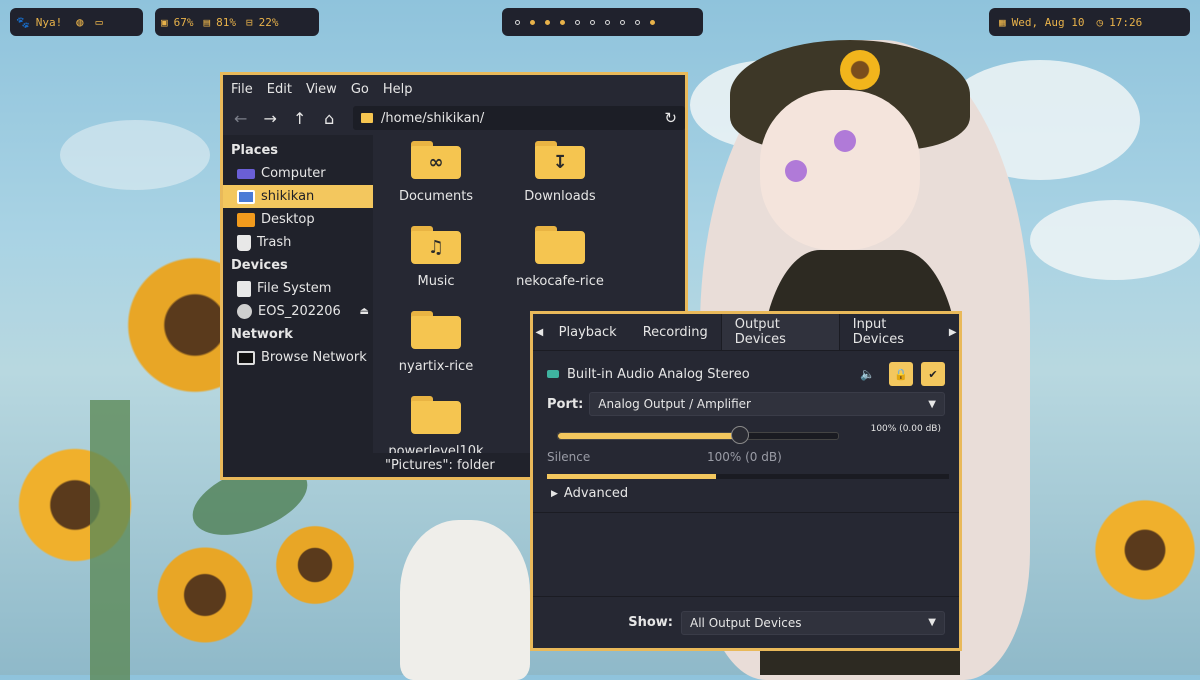 The image size is (1200, 680). Describe the element at coordinates (244, 242) in the screenshot. I see `trash-icon` at that location.